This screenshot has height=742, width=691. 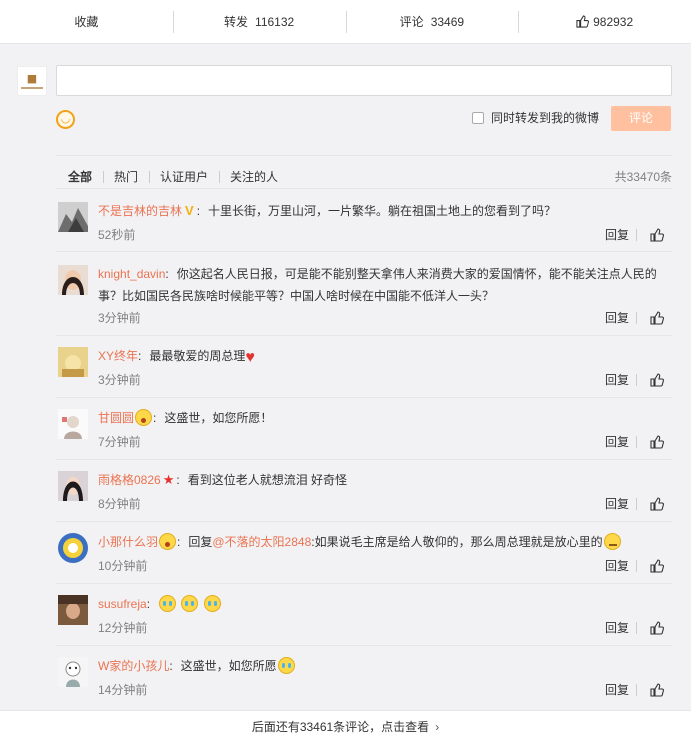 I want to click on reply-prefix: 回复, so click(x=200, y=542).